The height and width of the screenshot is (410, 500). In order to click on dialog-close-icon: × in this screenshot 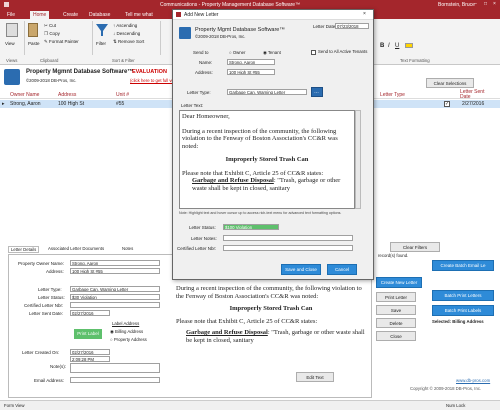, I will do `click(364, 14)`.